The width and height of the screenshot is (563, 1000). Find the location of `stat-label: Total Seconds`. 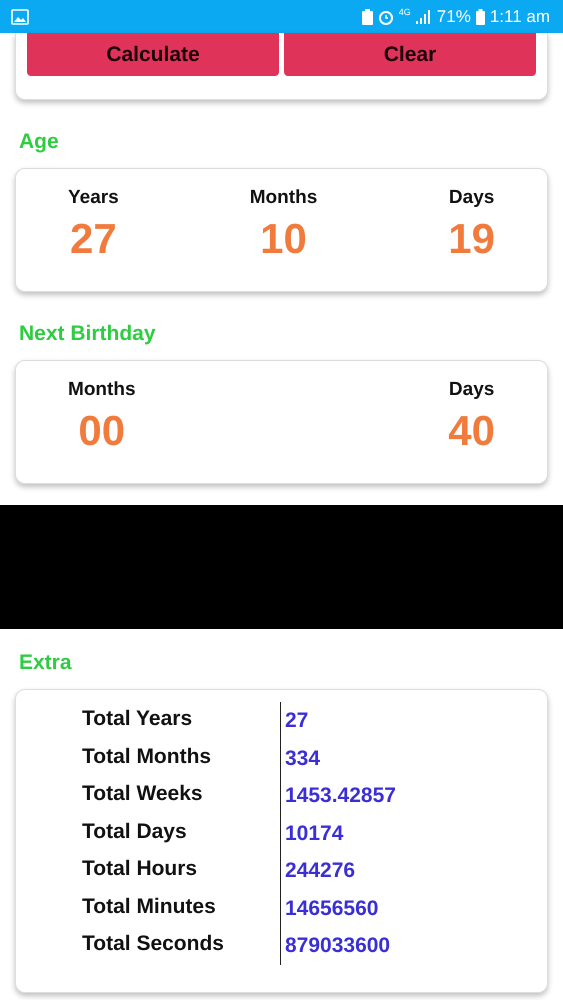

stat-label: Total Seconds is located at coordinates (181, 945).